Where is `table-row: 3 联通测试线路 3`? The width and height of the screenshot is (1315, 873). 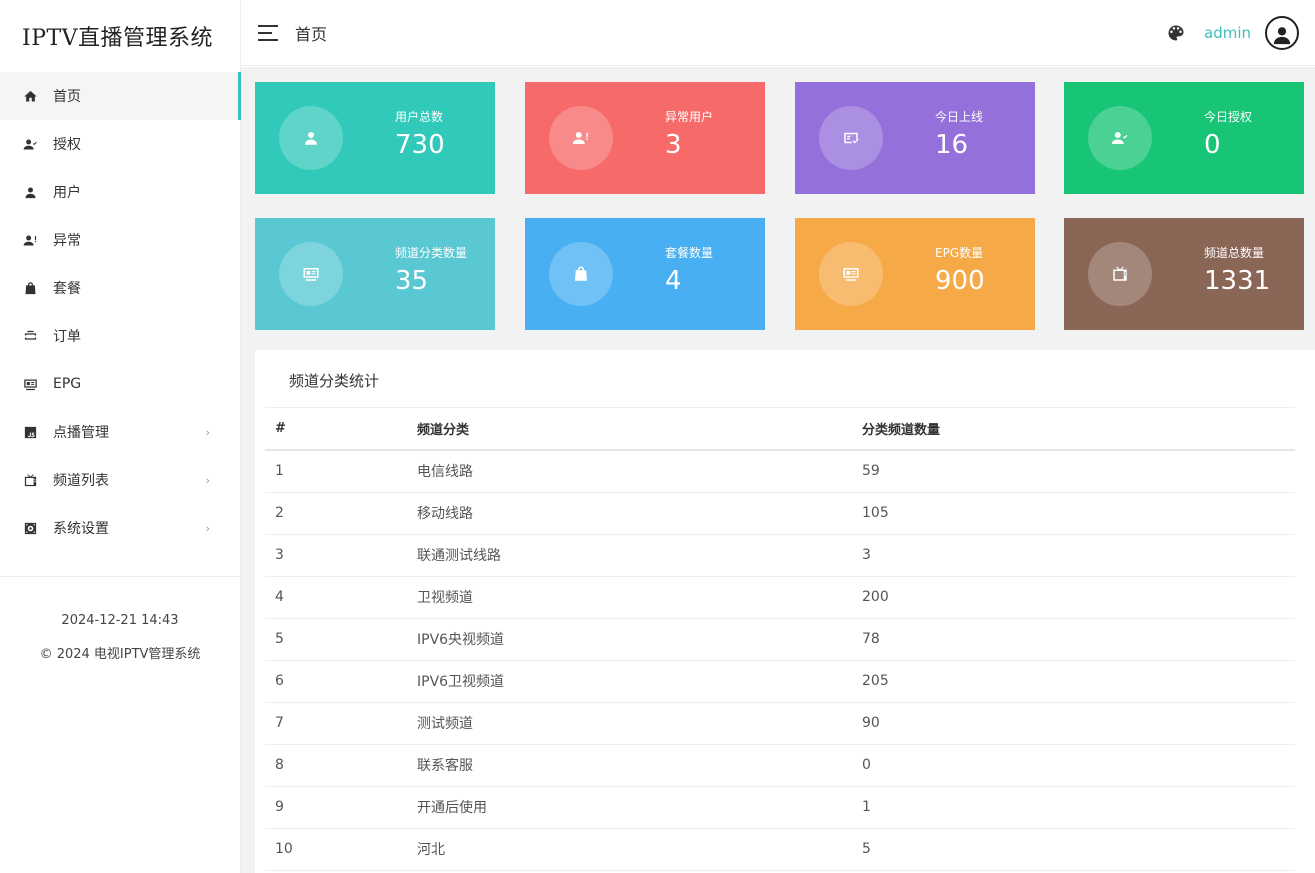 table-row: 3 联通测试线路 3 is located at coordinates (780, 555).